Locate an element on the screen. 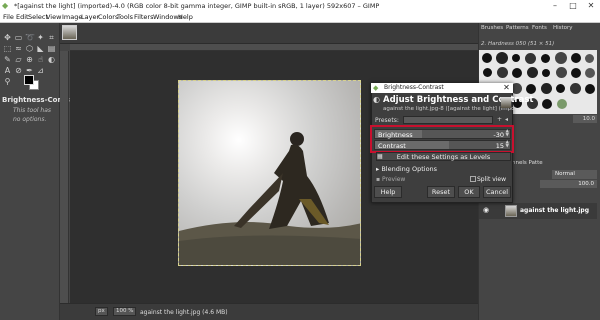  dialog-title-bar: Brightness-Contrast is located at coordinates (442, 88).